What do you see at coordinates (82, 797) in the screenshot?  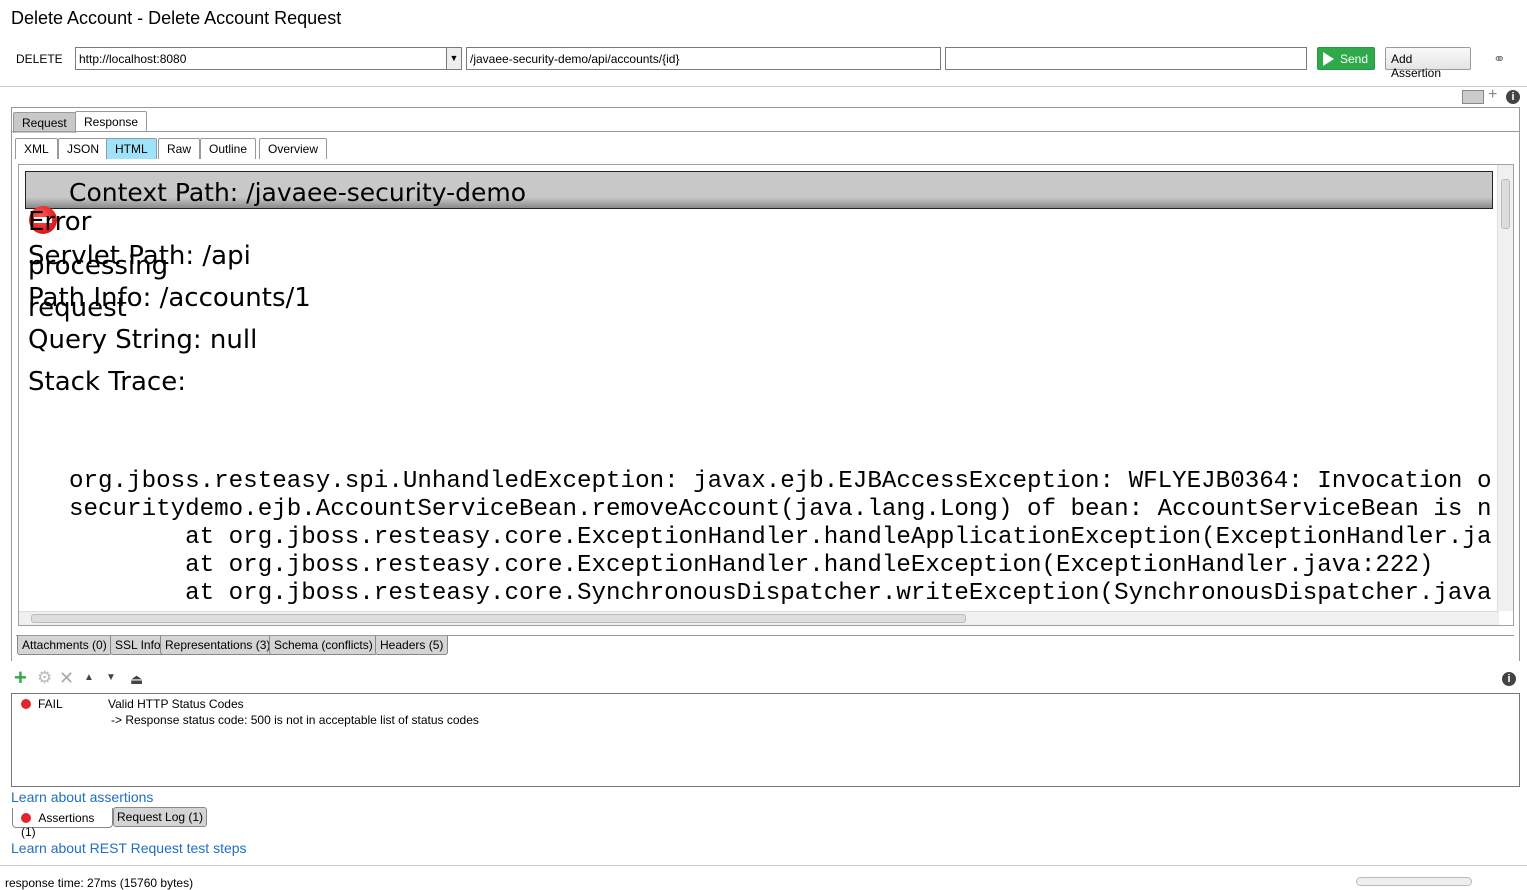 I see `learn-assertions-link: Learn about assertions` at bounding box center [82, 797].